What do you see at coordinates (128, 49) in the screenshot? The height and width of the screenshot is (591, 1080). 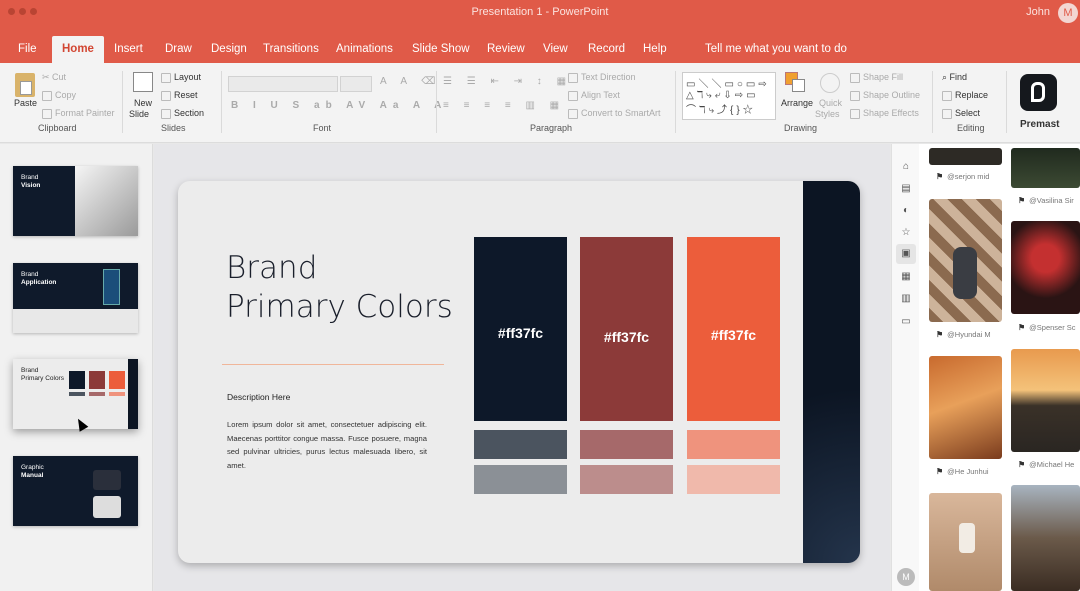 I see `tab-insert: Insert` at bounding box center [128, 49].